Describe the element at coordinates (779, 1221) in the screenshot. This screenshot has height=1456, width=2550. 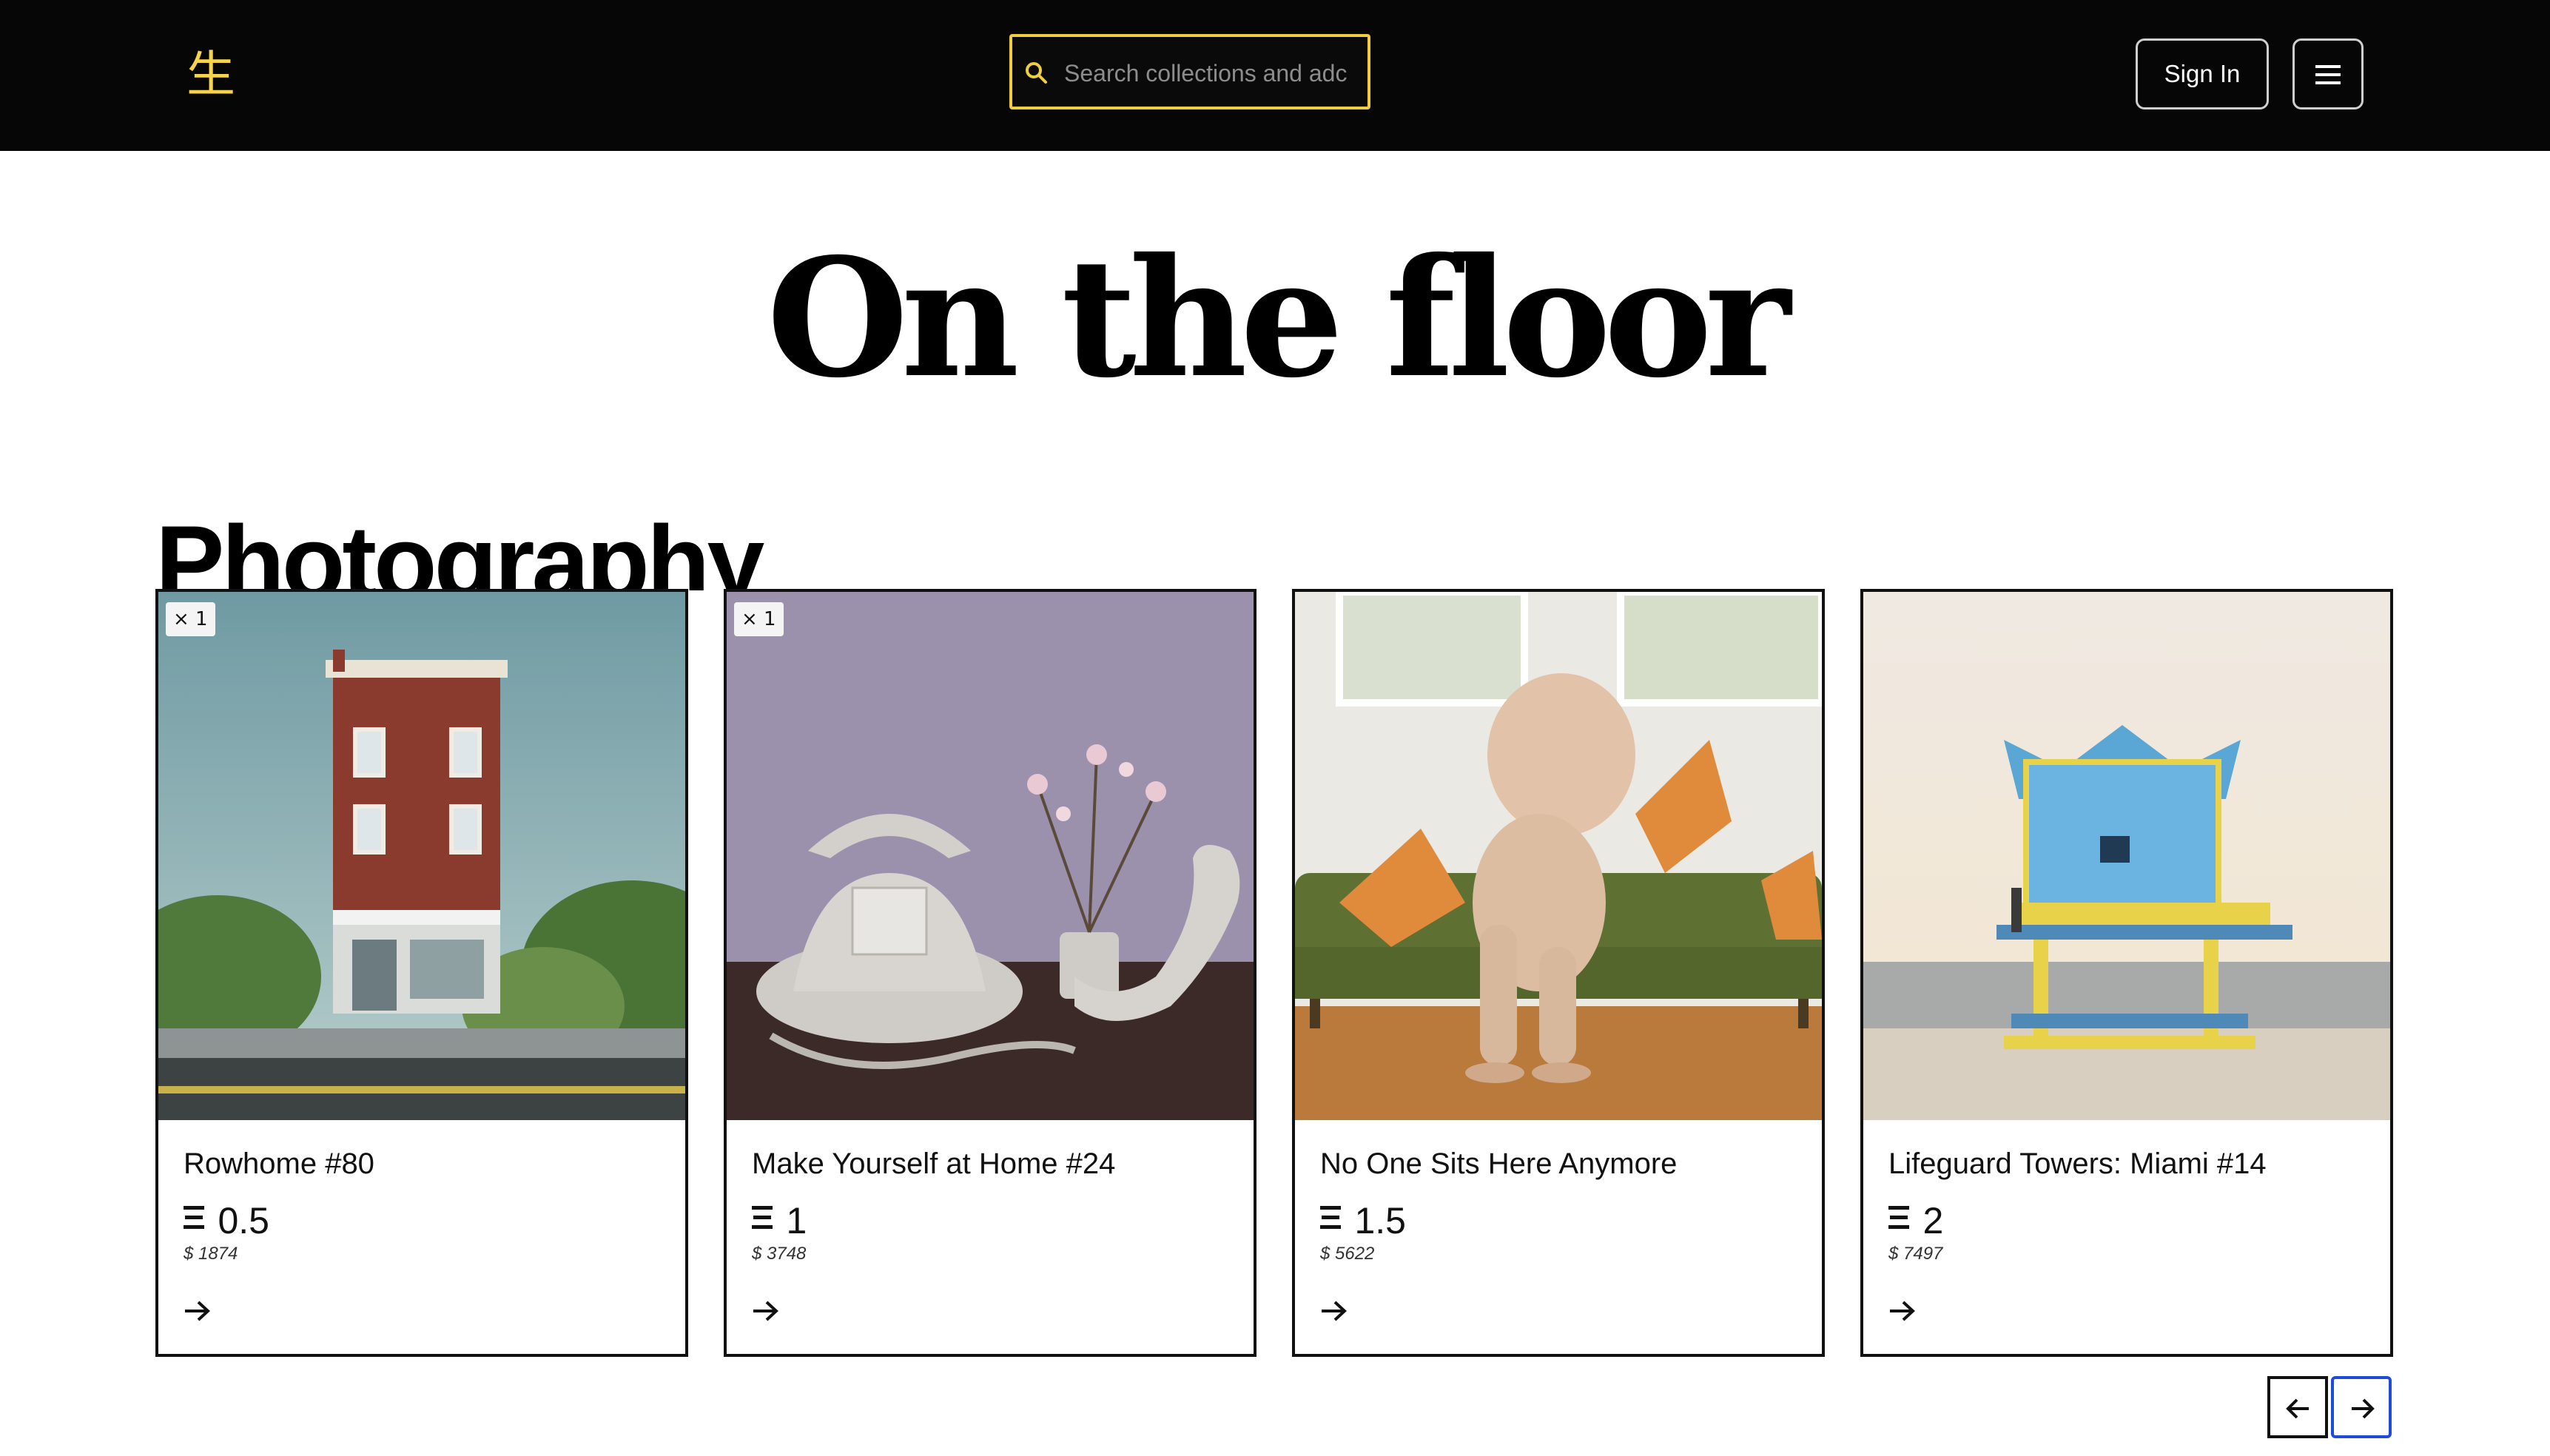
I see `price-row: 1` at that location.